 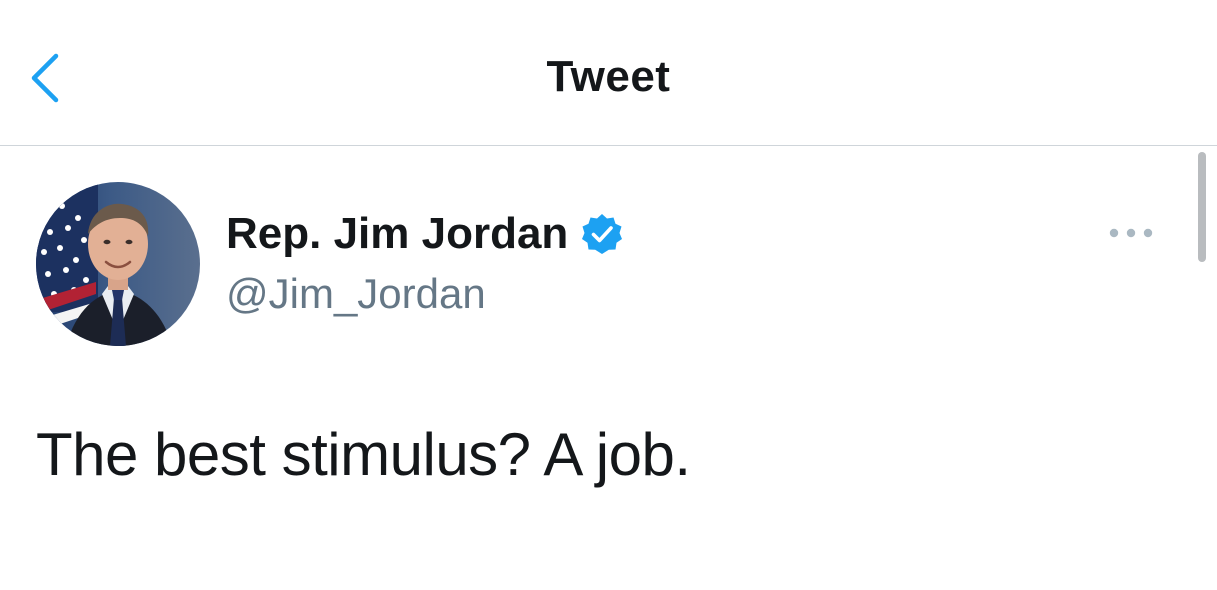 I want to click on author-name: Rep. Jim Jordan, so click(x=397, y=234).